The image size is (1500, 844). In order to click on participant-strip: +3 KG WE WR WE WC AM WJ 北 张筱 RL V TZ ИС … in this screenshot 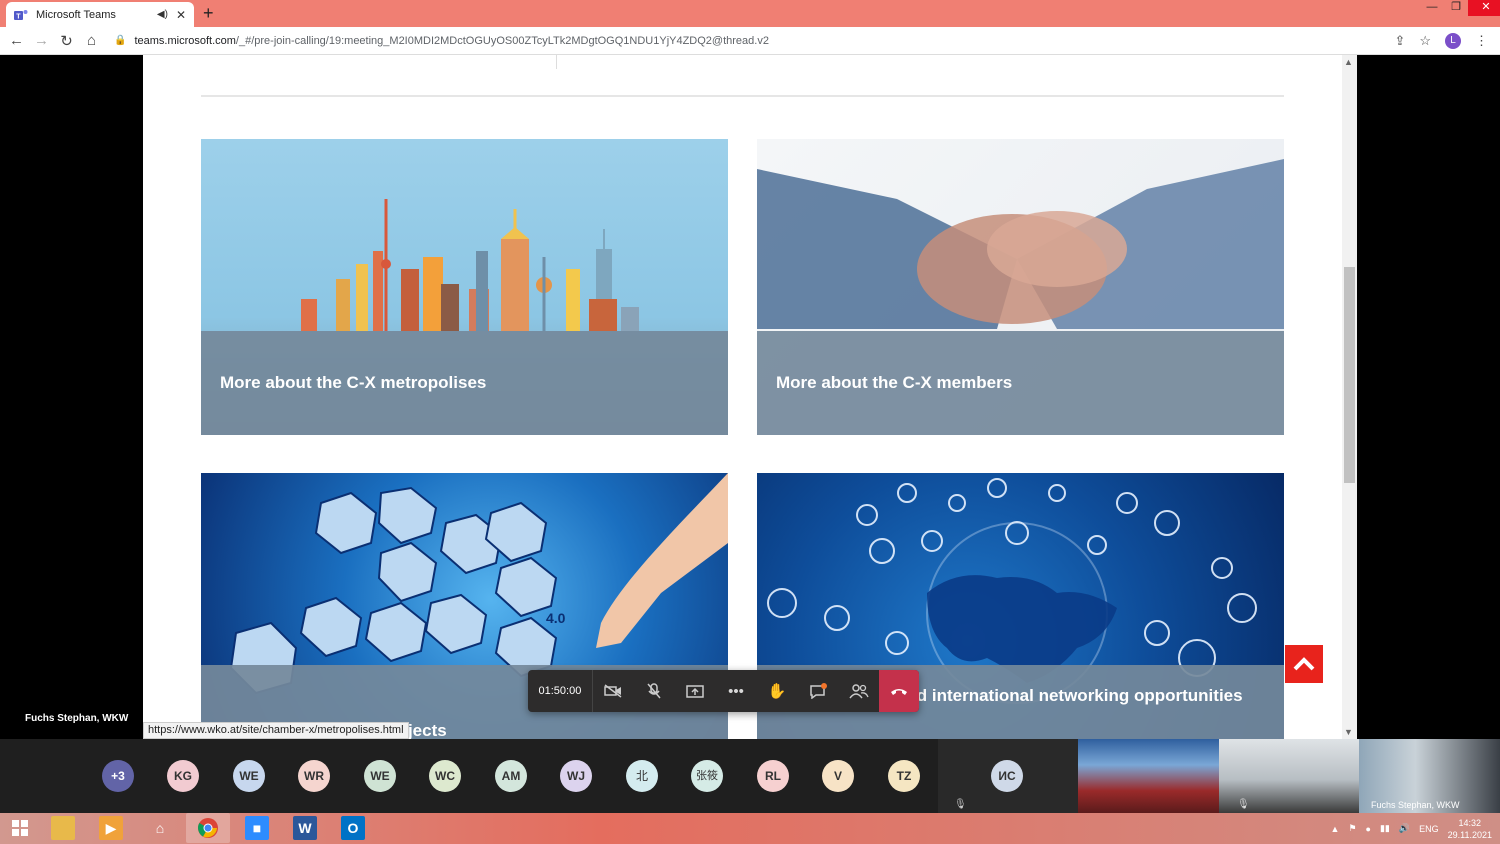, I will do `click(539, 776)`.